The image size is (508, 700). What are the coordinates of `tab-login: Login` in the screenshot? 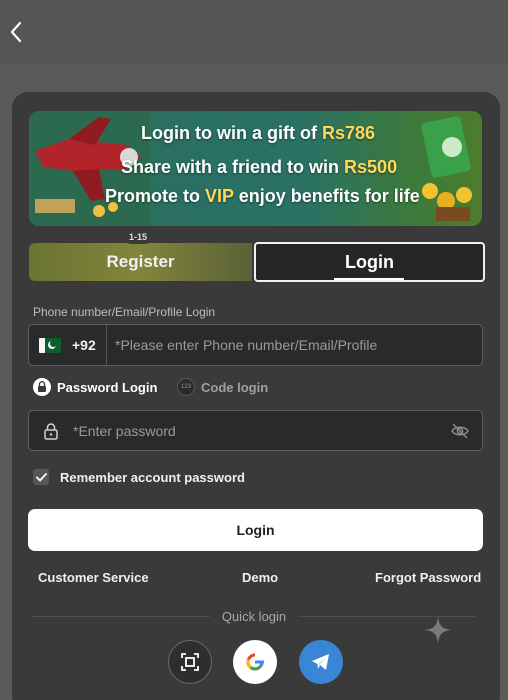 It's located at (369, 262).